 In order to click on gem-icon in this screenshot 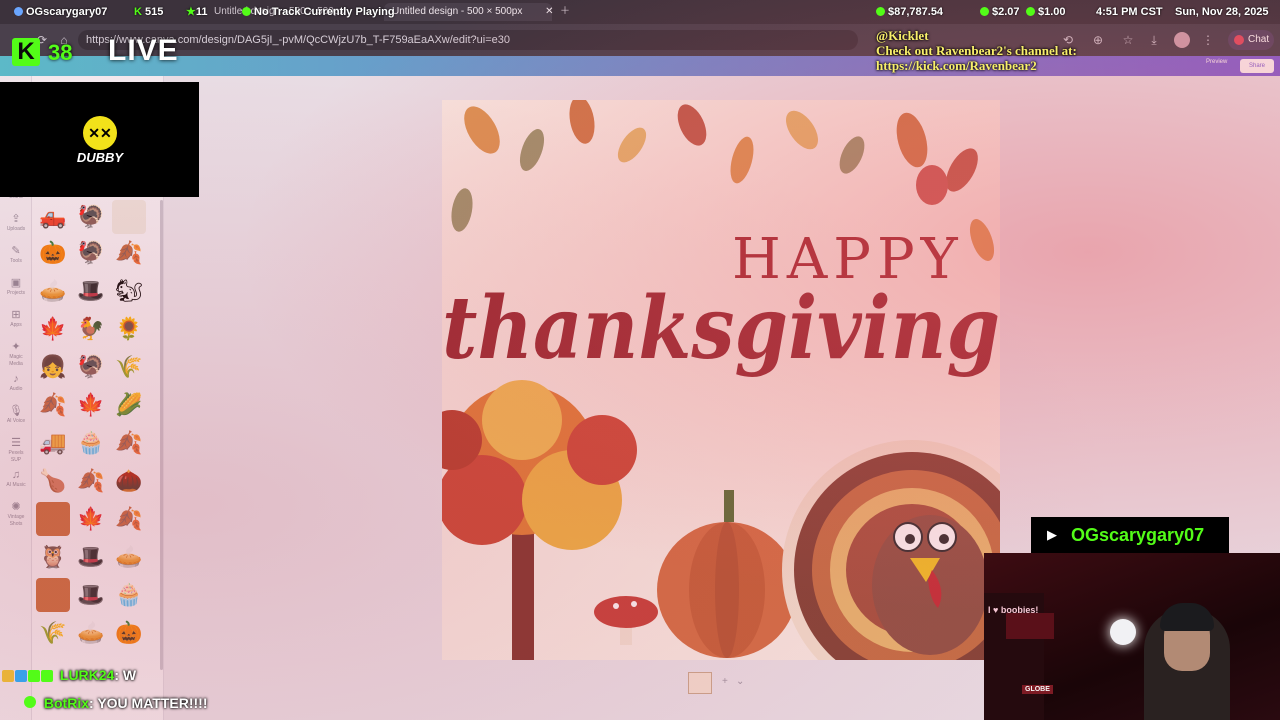, I will do `click(1030, 11)`.